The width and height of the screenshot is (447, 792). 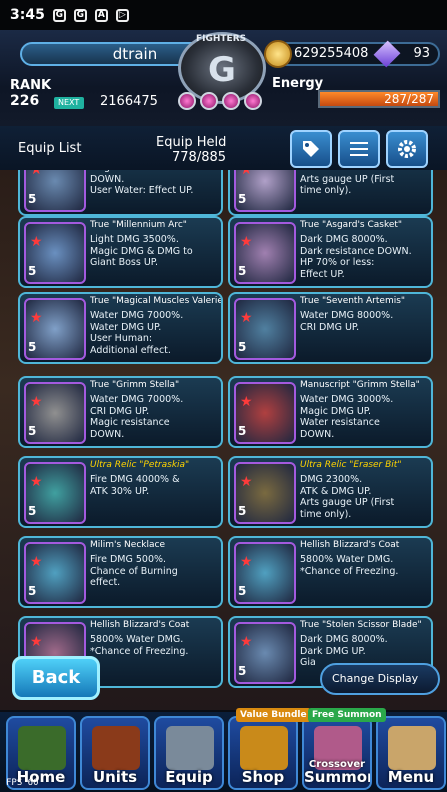 What do you see at coordinates (139, 645) in the screenshot?
I see `equip-description: 5800% Water DMG. *Chance of Freezing.` at bounding box center [139, 645].